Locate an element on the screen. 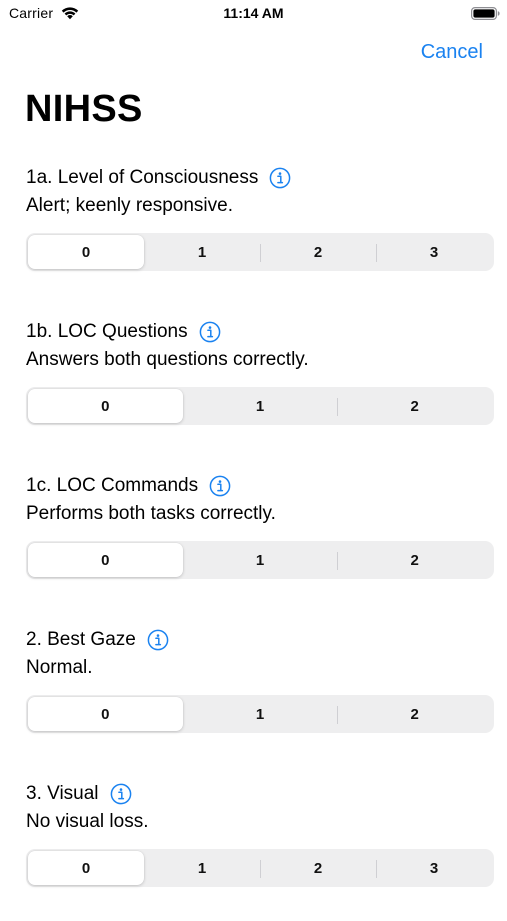 The height and width of the screenshot is (921, 507). section-description: No visual loss. is located at coordinates (87, 821).